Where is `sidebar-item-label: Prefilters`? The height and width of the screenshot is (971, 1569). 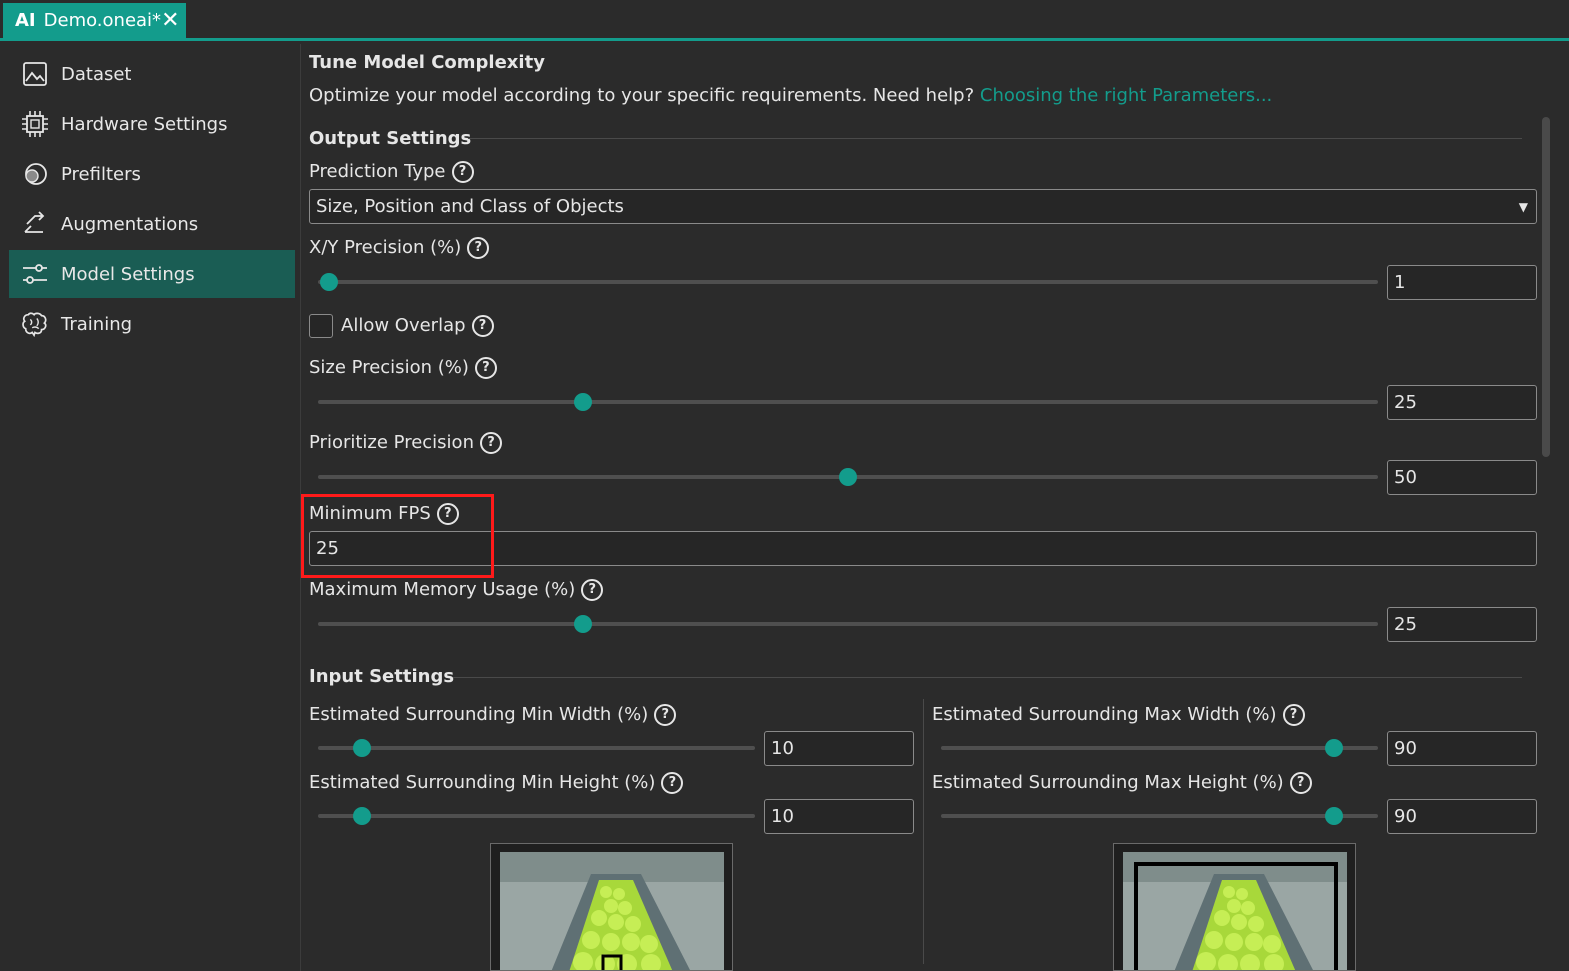 sidebar-item-label: Prefilters is located at coordinates (101, 174).